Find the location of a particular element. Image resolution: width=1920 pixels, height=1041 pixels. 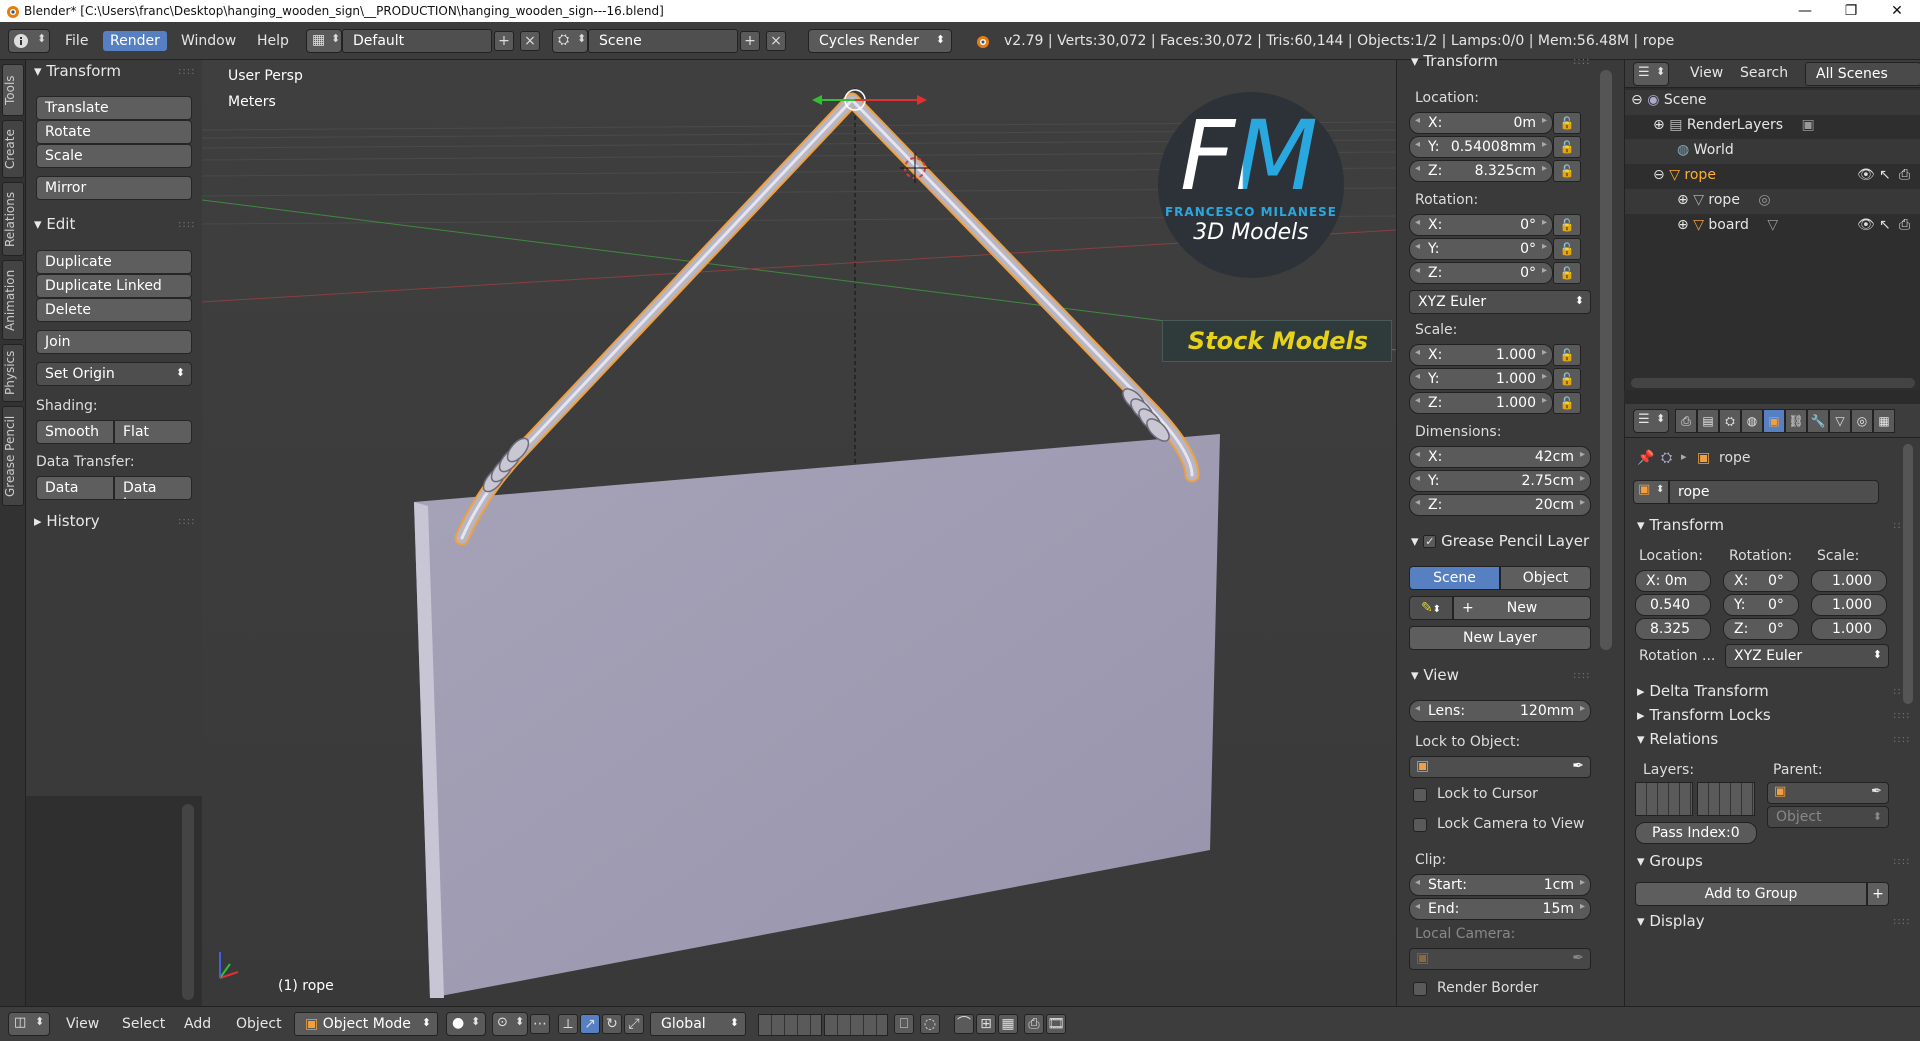

properties-scrollbar is located at coordinates (1908, 574).